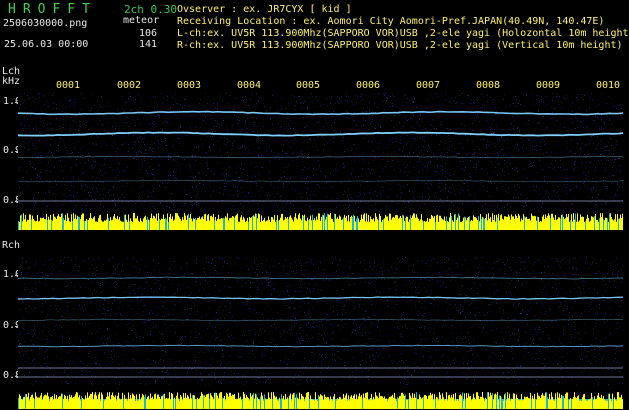 The image size is (629, 410). I want to click on datetime-label: 25.06.03 00:00, so click(46, 44).